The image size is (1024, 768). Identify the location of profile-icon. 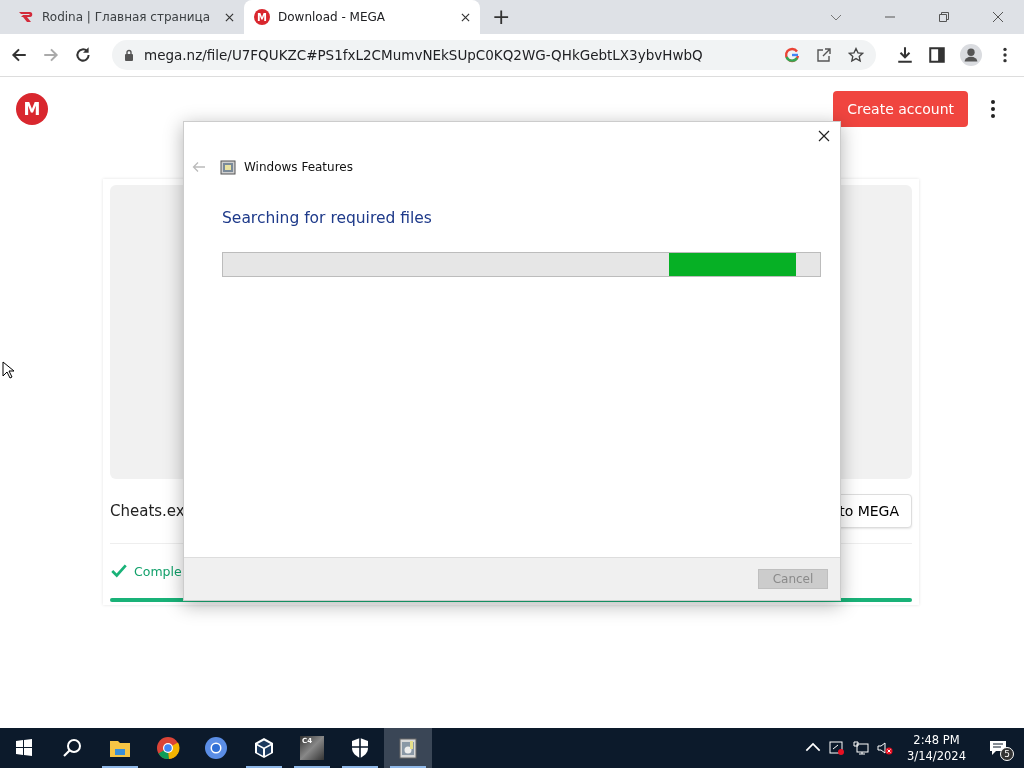
(971, 55).